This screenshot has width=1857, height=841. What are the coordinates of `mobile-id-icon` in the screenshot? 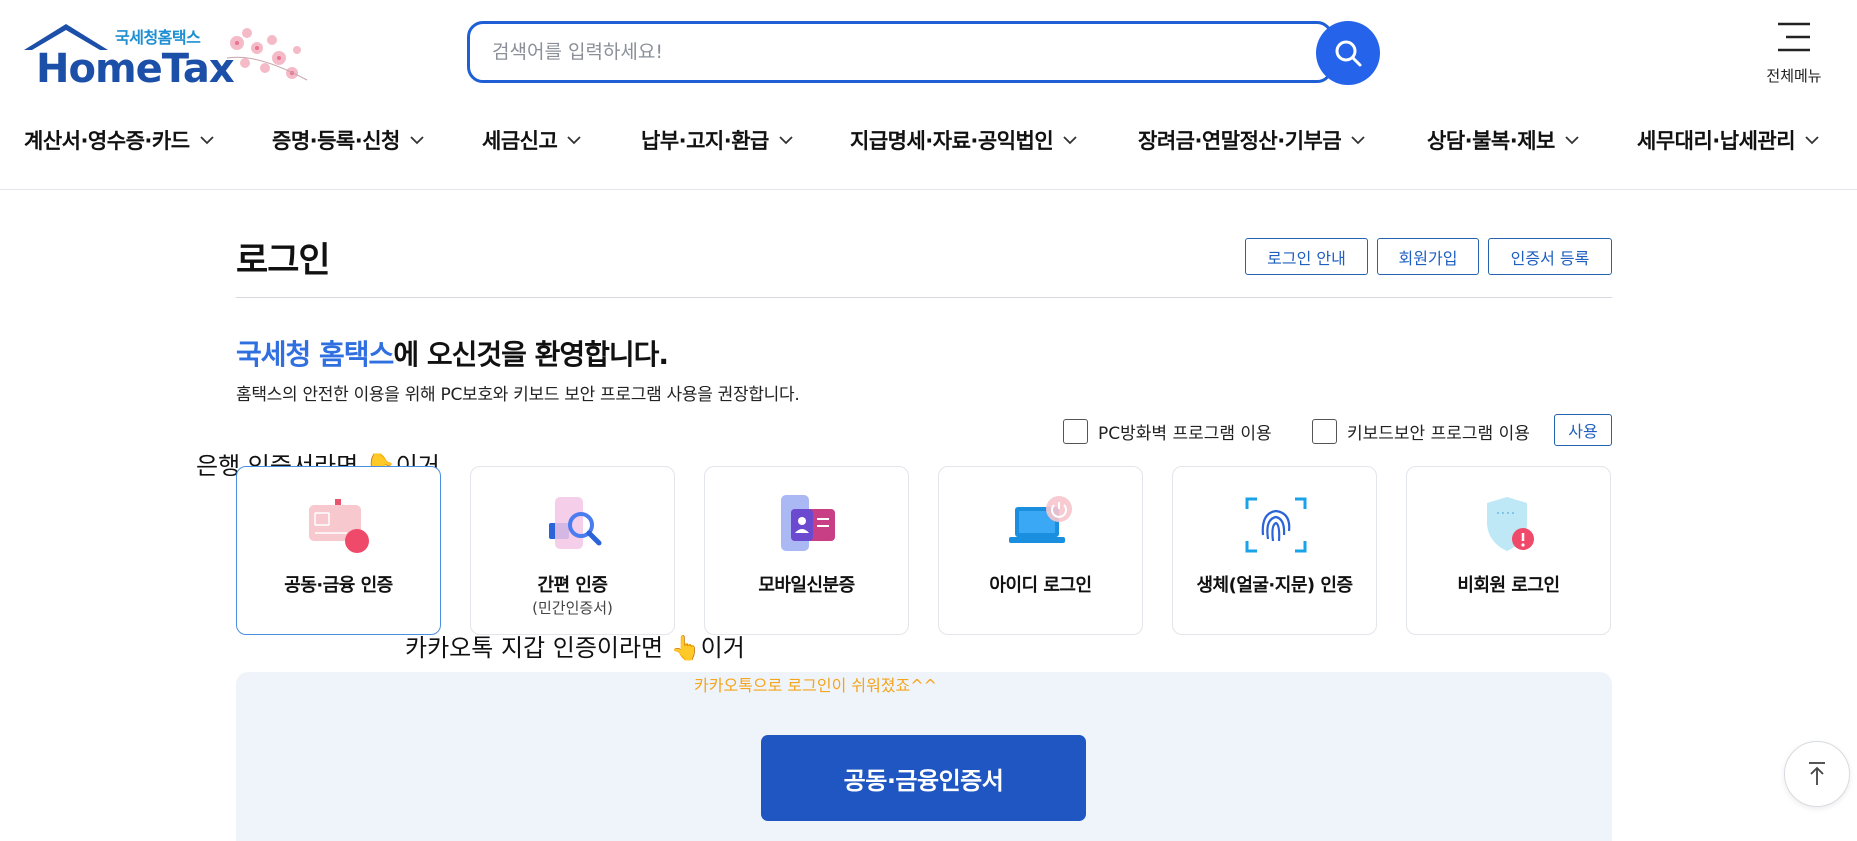 It's located at (808, 523).